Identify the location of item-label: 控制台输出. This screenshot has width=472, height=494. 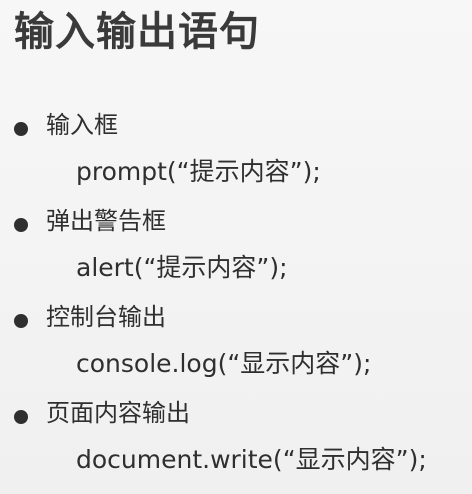
(106, 317).